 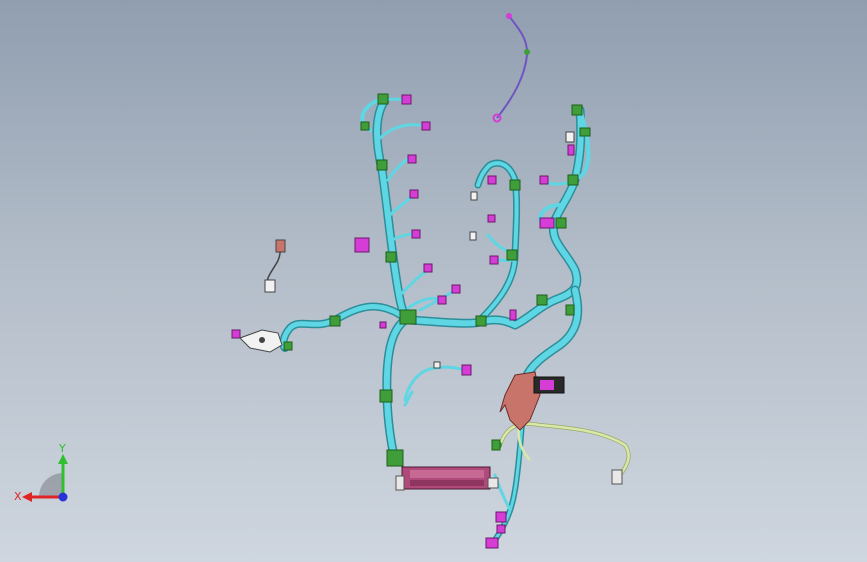 I want to click on antenna-wire, so click(x=511, y=68).